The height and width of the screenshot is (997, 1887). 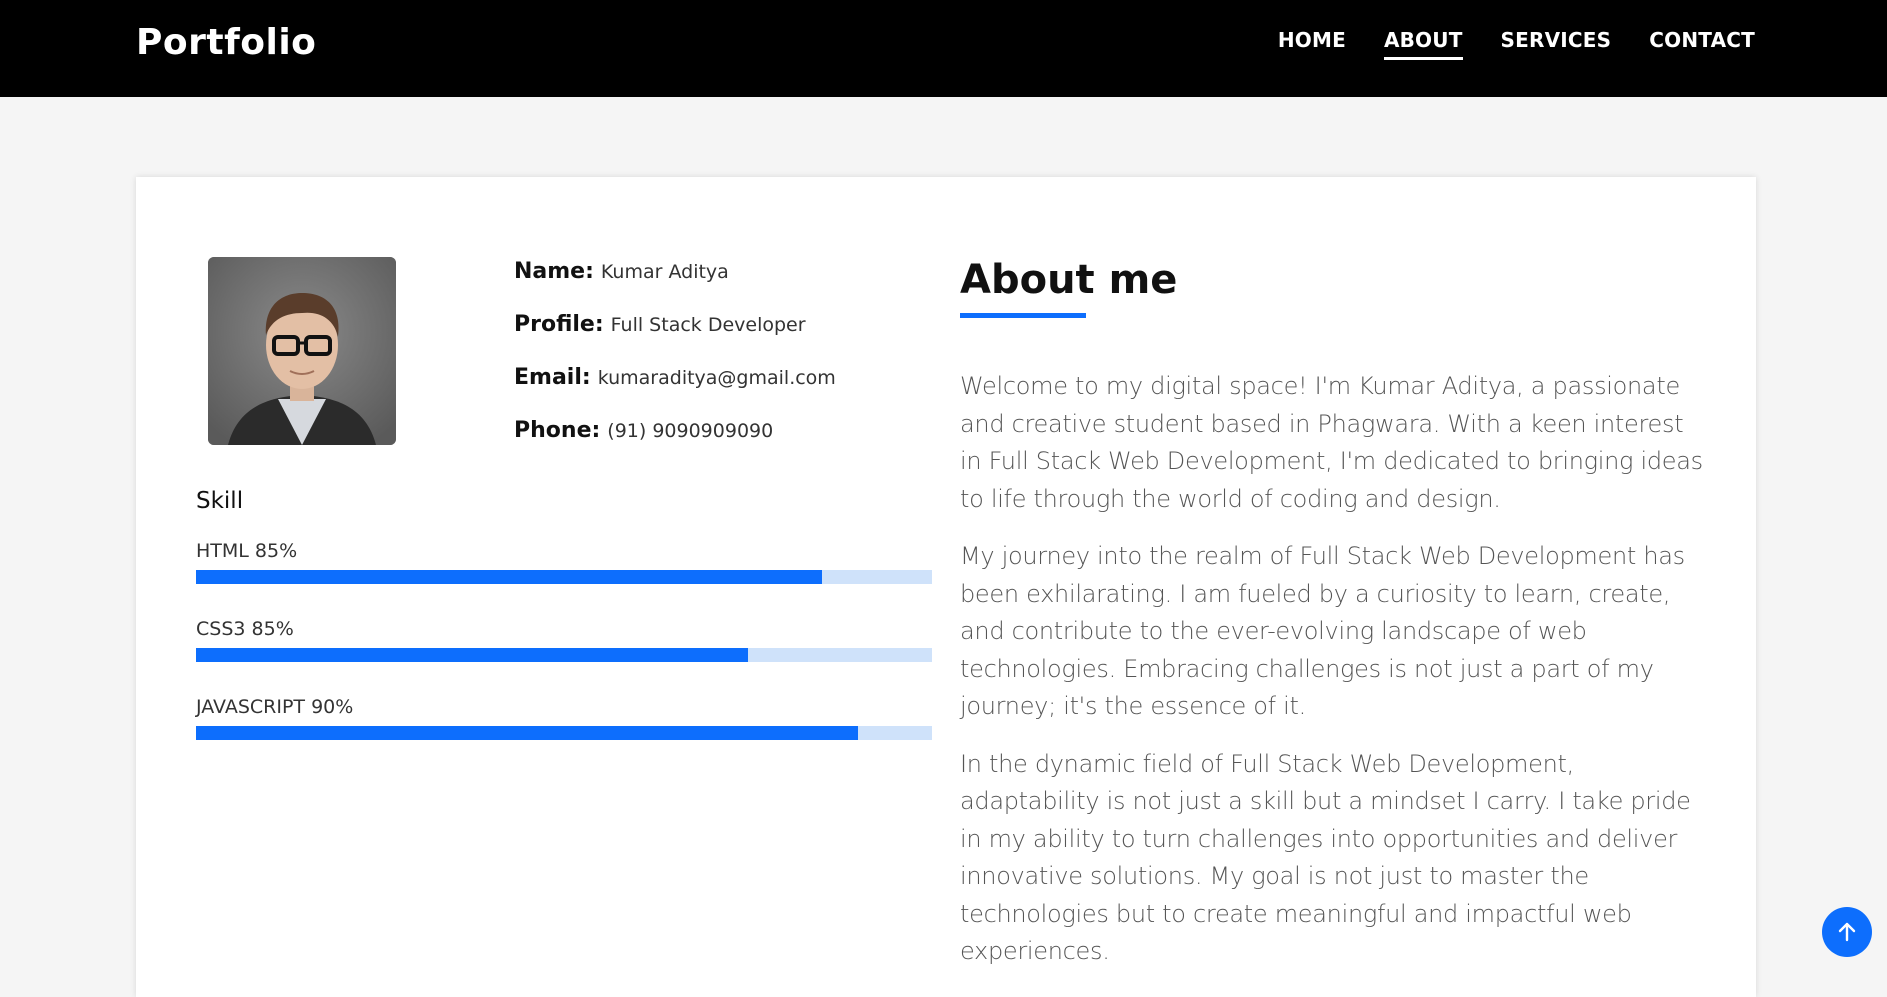 What do you see at coordinates (708, 325) in the screenshot?
I see `profile-value: Full Stack Developer` at bounding box center [708, 325].